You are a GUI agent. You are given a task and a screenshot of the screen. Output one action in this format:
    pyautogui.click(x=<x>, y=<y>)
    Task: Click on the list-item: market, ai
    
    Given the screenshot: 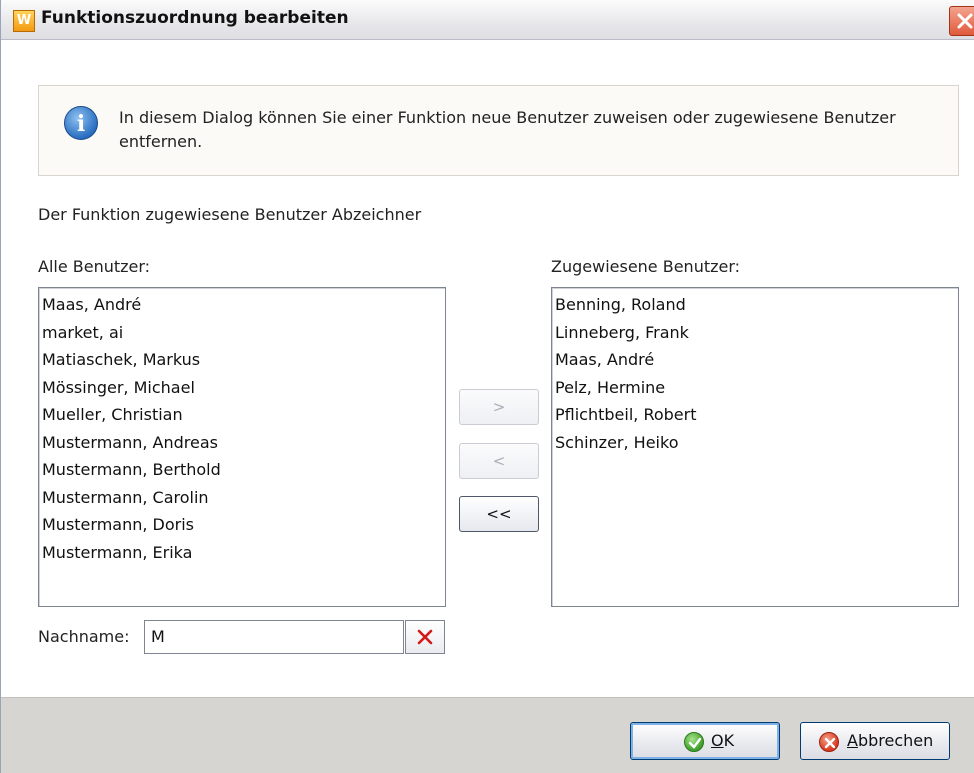 What is the action you would take?
    pyautogui.click(x=242, y=333)
    